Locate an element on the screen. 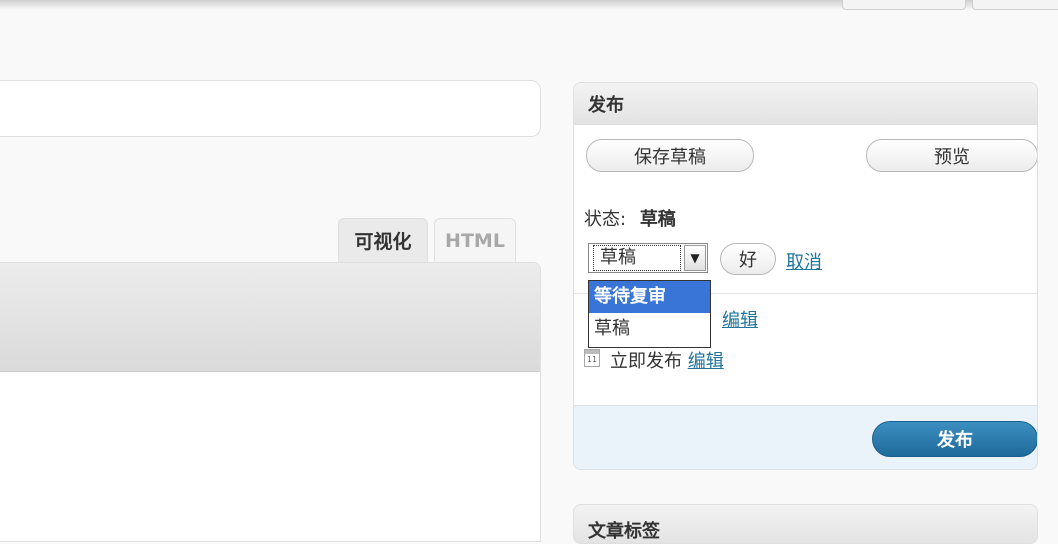  tags-box: 文章标签 is located at coordinates (805, 524).